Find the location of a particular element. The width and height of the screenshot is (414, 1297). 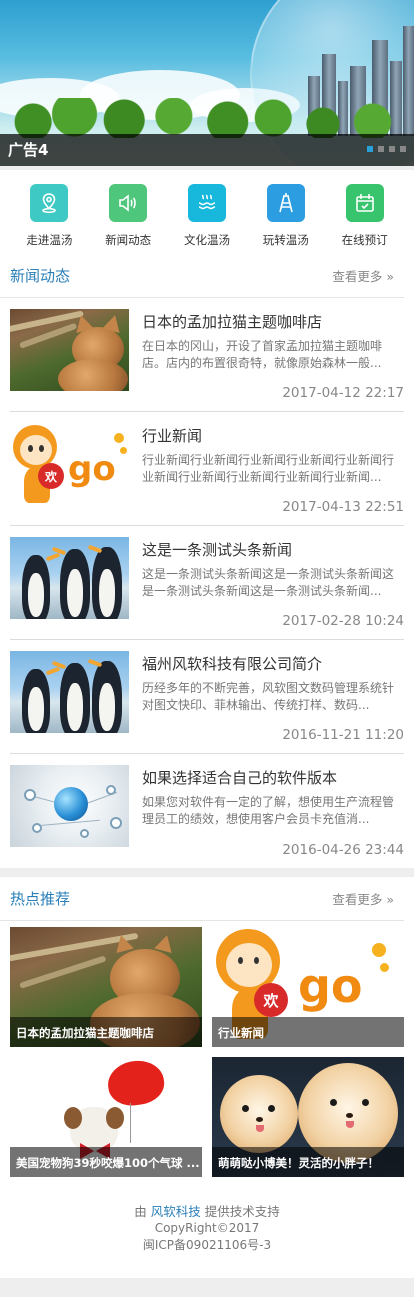

banner-caption-bar is located at coordinates (207, 150).